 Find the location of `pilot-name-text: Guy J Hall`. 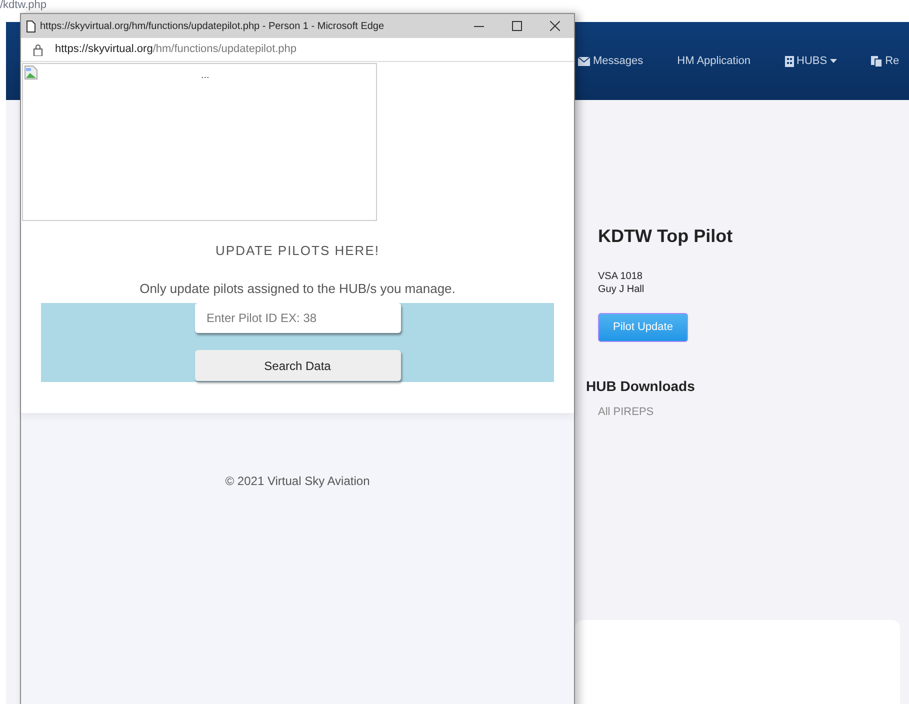

pilot-name-text: Guy J Hall is located at coordinates (622, 289).